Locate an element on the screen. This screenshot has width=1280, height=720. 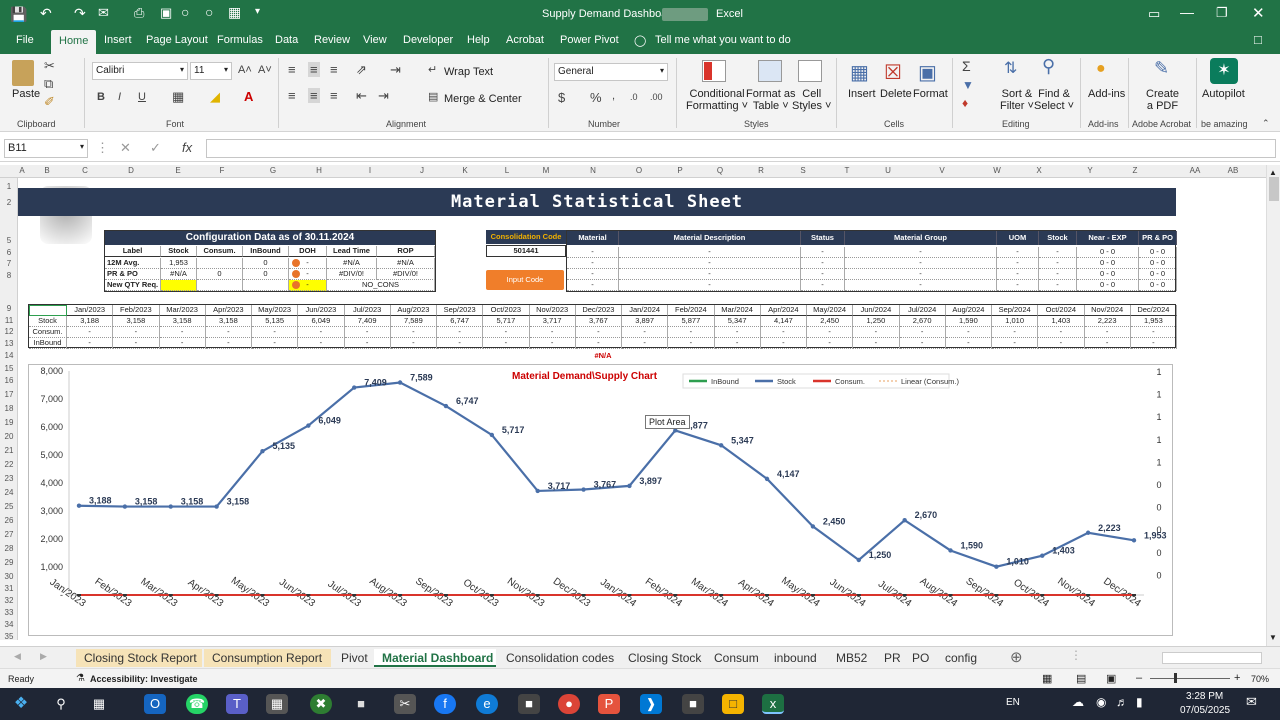
menu-formulas: Formulas is located at coordinates (240, 40).